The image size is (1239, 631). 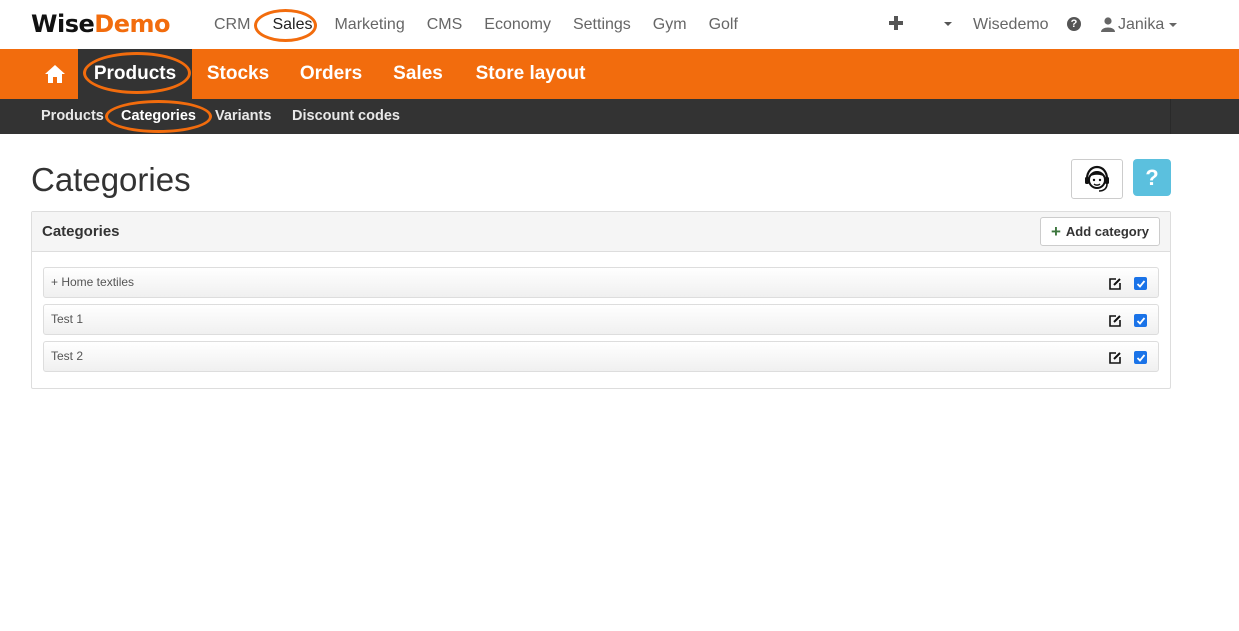 I want to click on topnav-crm: CRM, so click(x=232, y=24).